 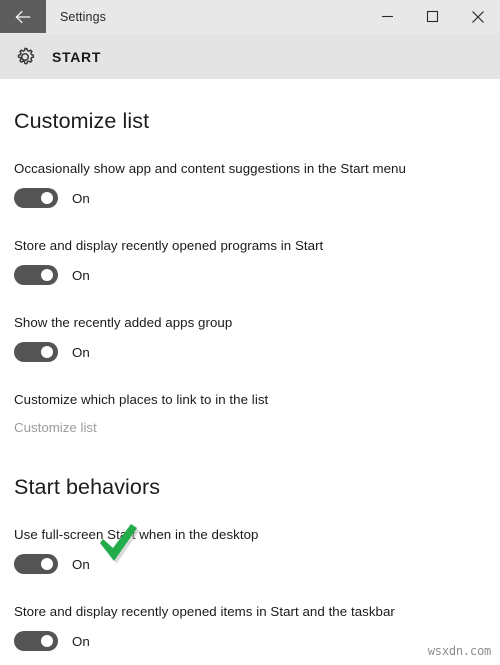 I want to click on toggle-full-screen-start, so click(x=36, y=564).